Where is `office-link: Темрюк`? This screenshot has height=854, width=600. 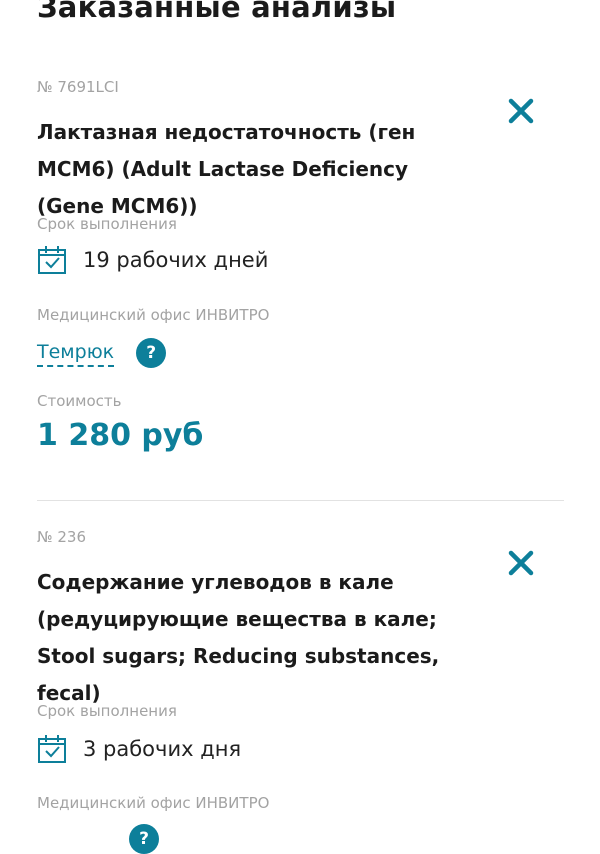 office-link: Темрюк is located at coordinates (76, 353).